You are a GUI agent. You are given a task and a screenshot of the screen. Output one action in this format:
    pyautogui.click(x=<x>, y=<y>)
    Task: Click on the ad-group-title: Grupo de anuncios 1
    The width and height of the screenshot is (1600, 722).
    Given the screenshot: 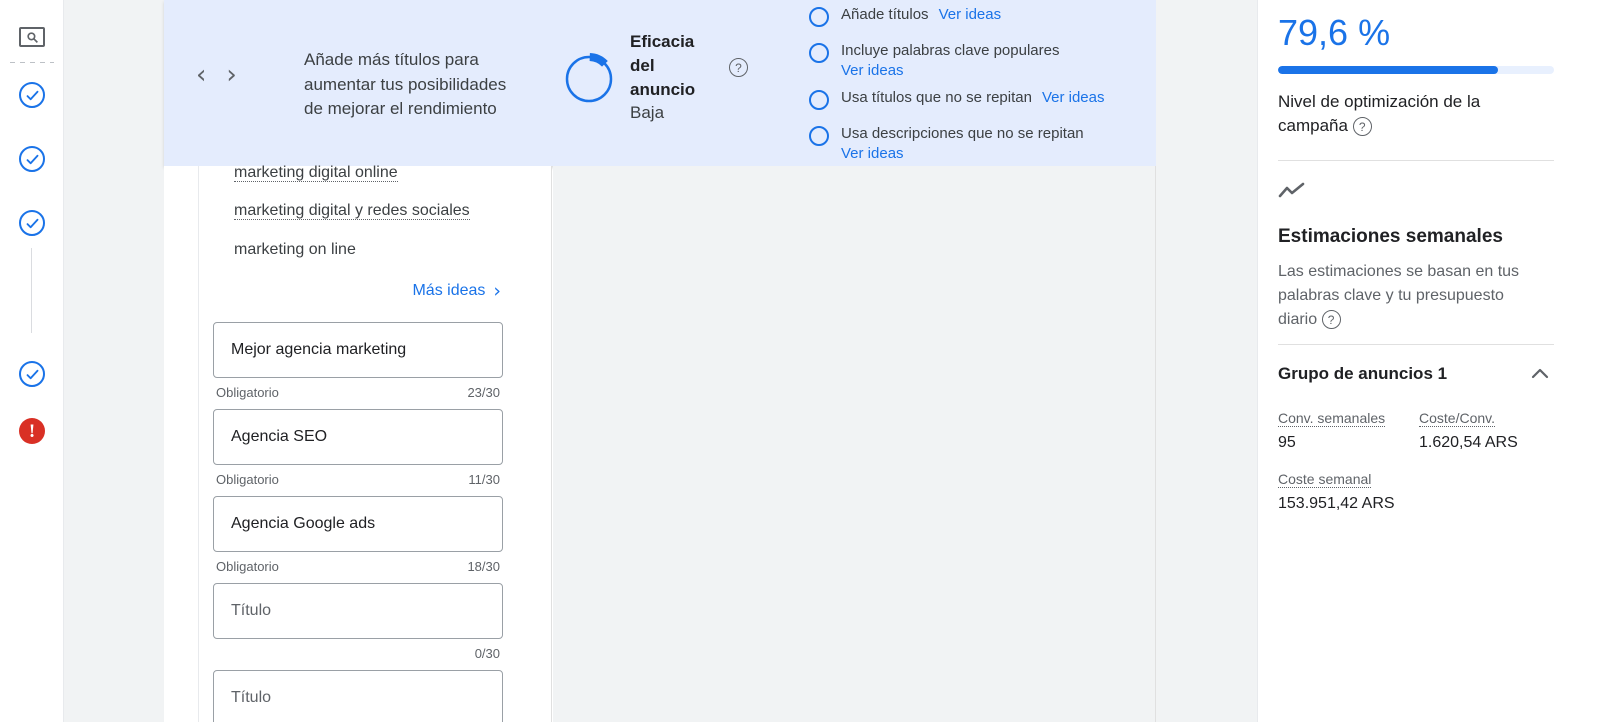 What is the action you would take?
    pyautogui.click(x=1363, y=373)
    